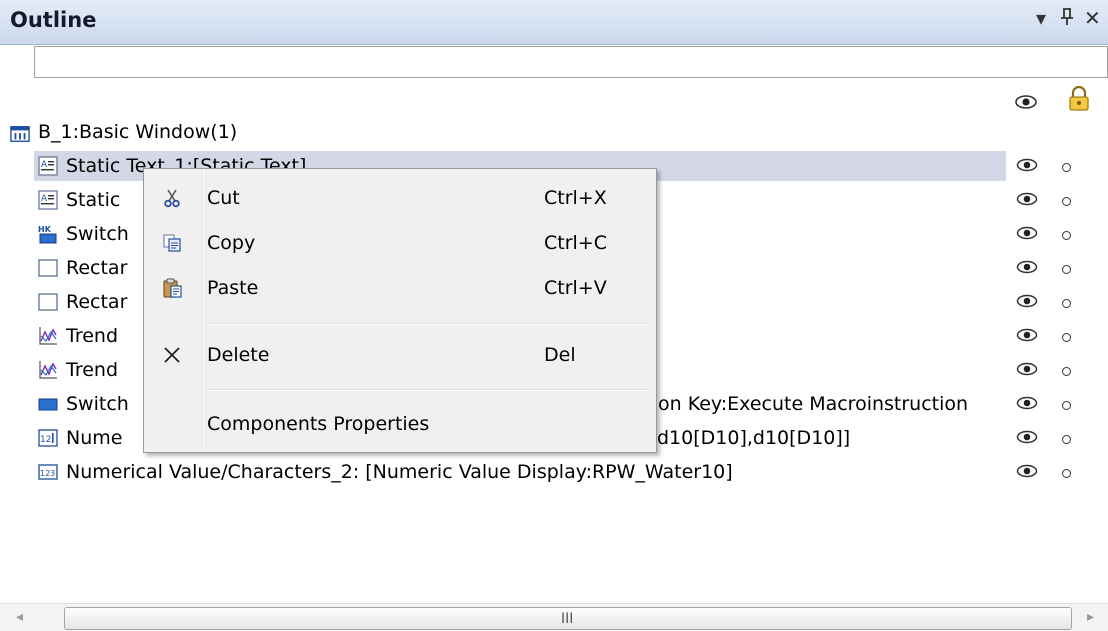 This screenshot has width=1108, height=631. I want to click on menu-item-copy: Copy Ctrl+C, so click(400, 243).